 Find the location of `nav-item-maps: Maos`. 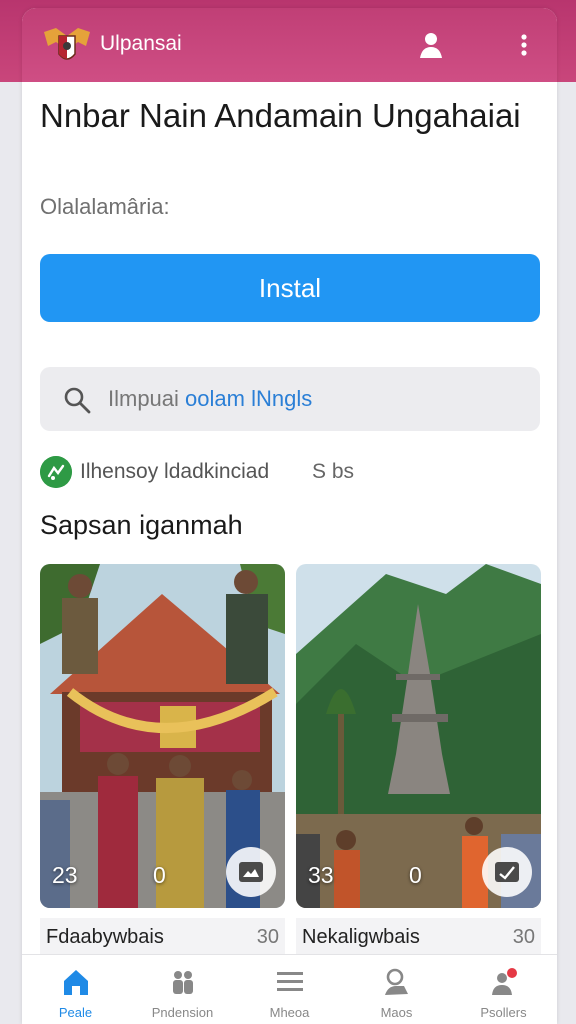

nav-item-maps: Maos is located at coordinates (396, 989).